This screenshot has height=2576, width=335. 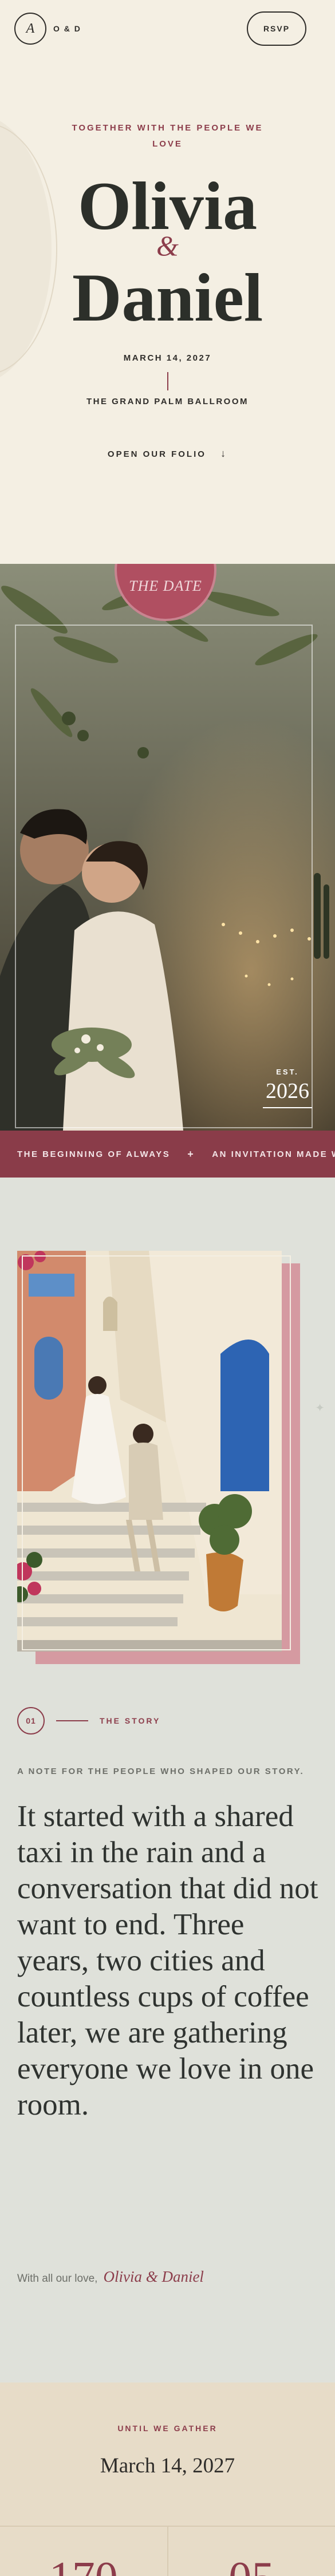 I want to click on divider, so click(x=167, y=381).